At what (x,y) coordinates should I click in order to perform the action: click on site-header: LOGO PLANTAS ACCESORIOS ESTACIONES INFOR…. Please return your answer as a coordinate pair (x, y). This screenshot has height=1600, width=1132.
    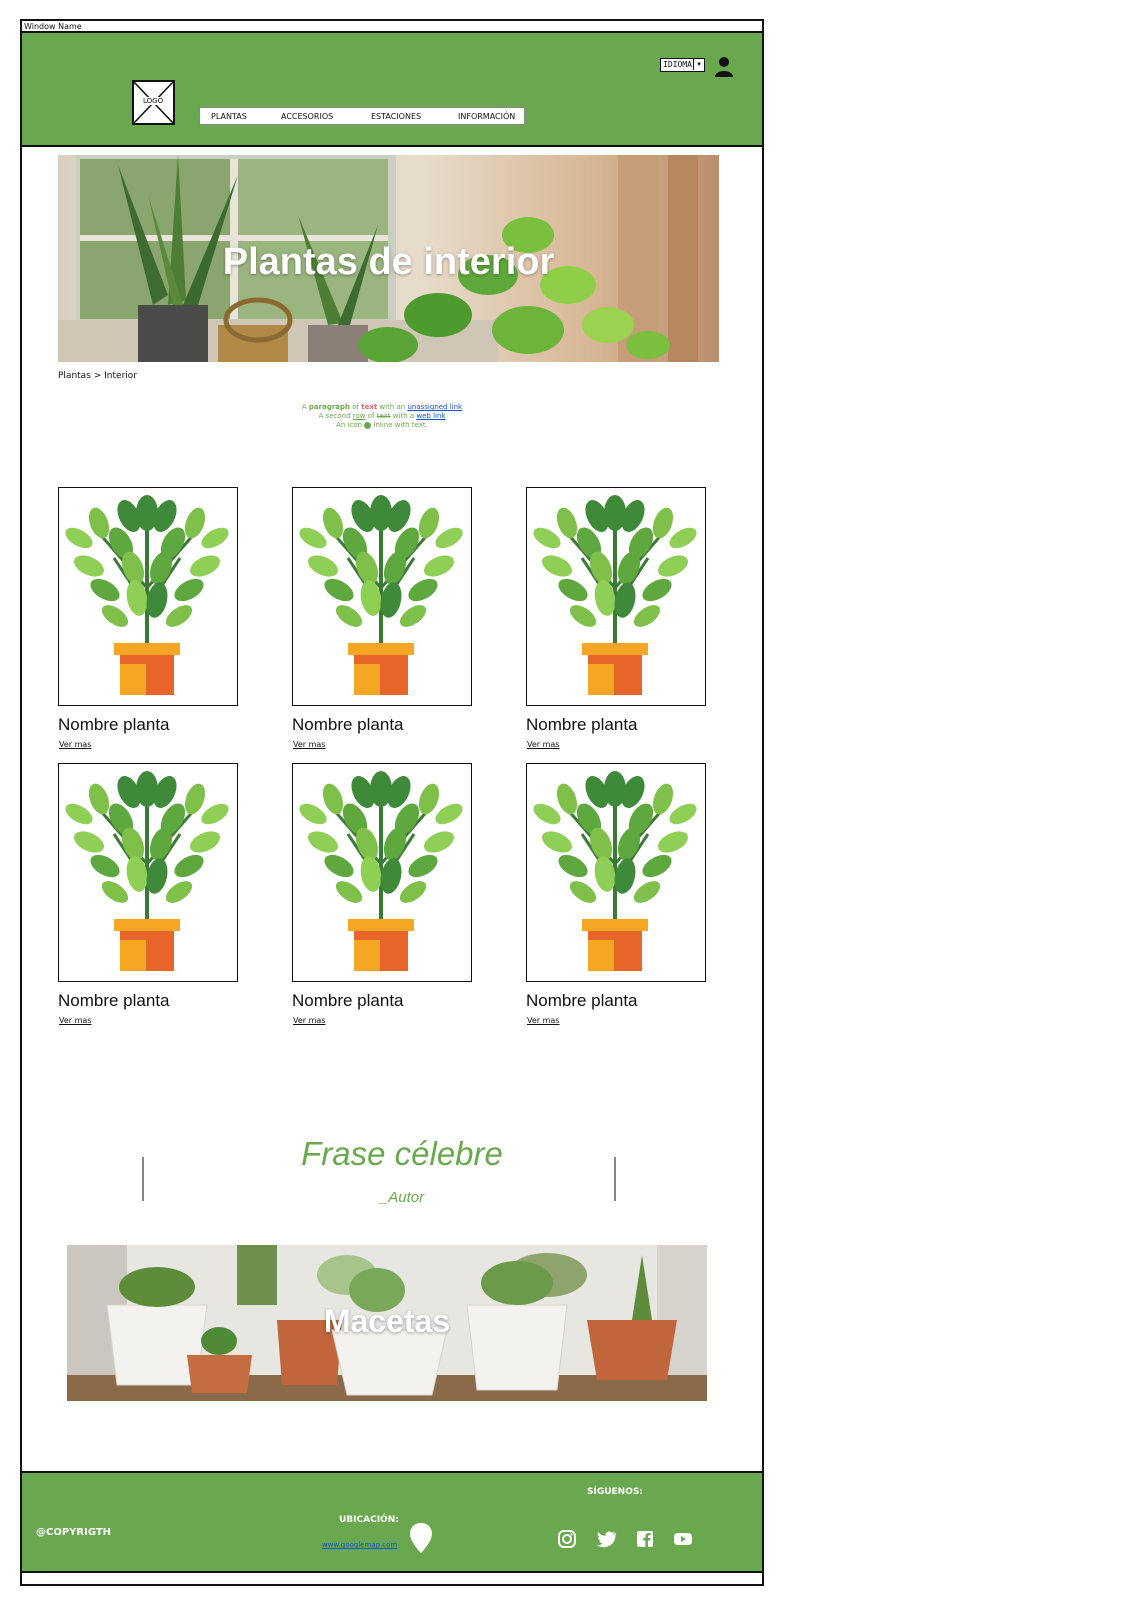
    Looking at the image, I should click on (392, 90).